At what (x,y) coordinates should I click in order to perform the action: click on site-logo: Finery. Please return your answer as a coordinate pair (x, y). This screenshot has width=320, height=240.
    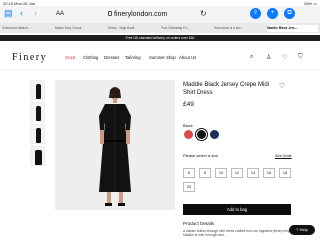
    Looking at the image, I should click on (29, 57).